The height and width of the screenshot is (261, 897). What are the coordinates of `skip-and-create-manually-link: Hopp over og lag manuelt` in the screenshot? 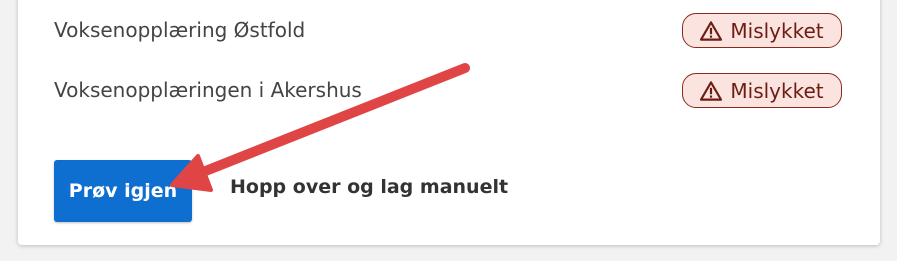 It's located at (369, 187).